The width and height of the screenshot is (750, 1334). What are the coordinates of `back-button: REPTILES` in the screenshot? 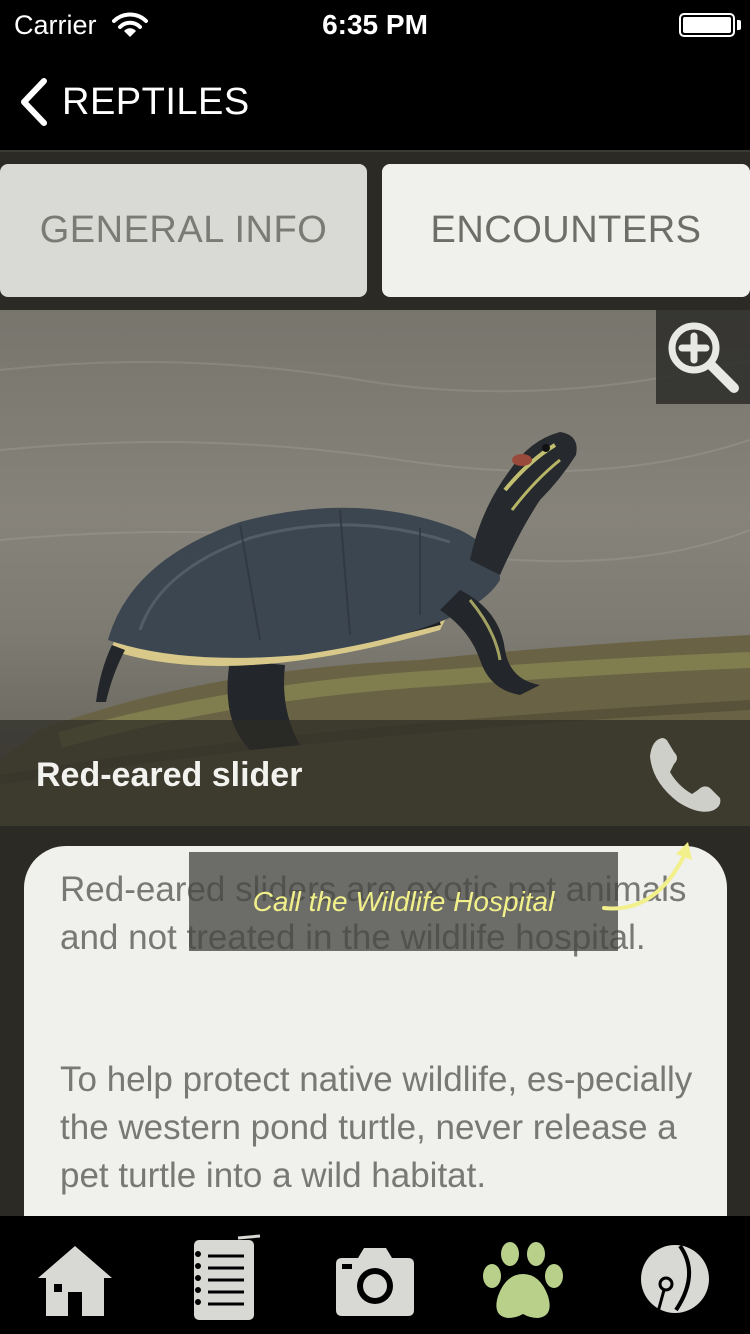 It's located at (133, 102).